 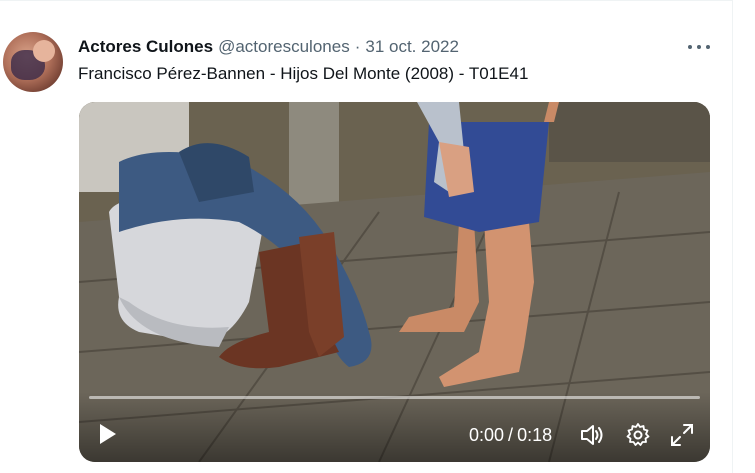 I want to click on play-icon, so click(x=107, y=434).